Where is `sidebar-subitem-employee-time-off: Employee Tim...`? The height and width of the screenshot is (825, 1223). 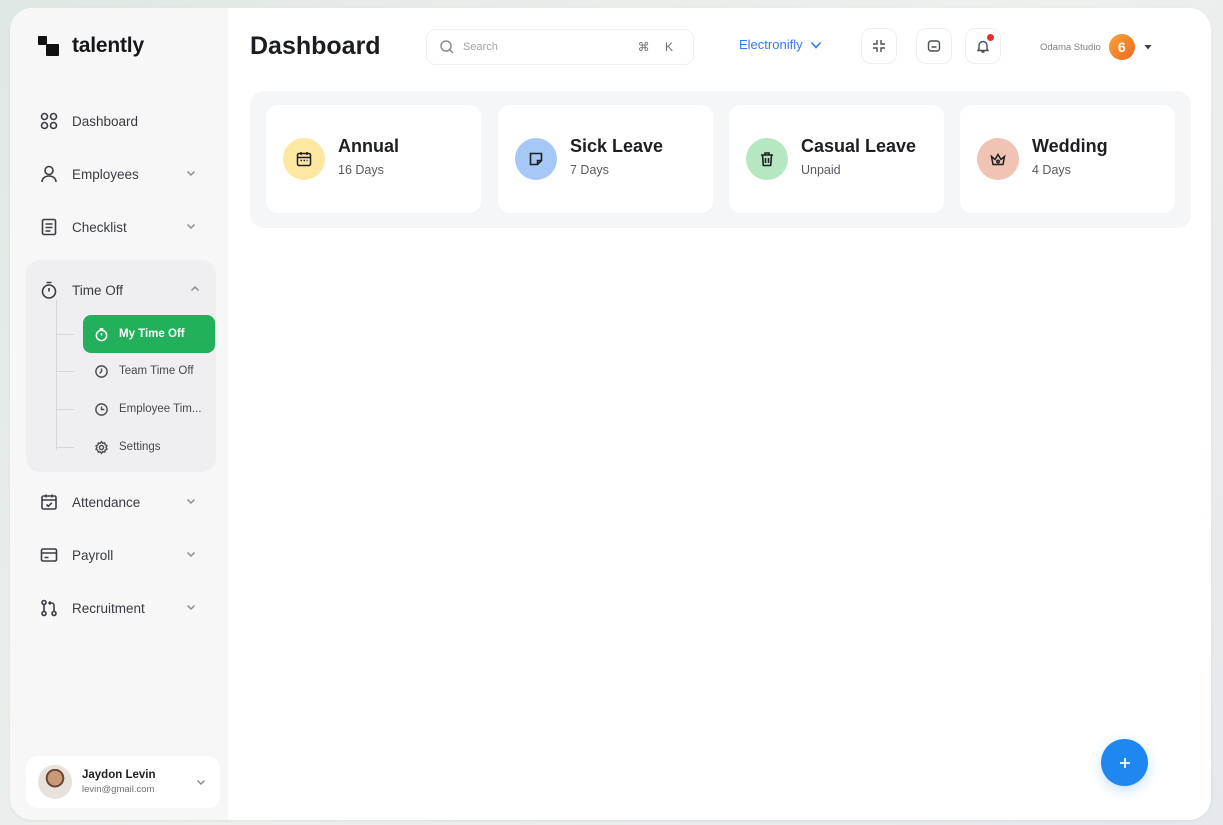 sidebar-subitem-employee-time-off: Employee Tim... is located at coordinates (149, 409).